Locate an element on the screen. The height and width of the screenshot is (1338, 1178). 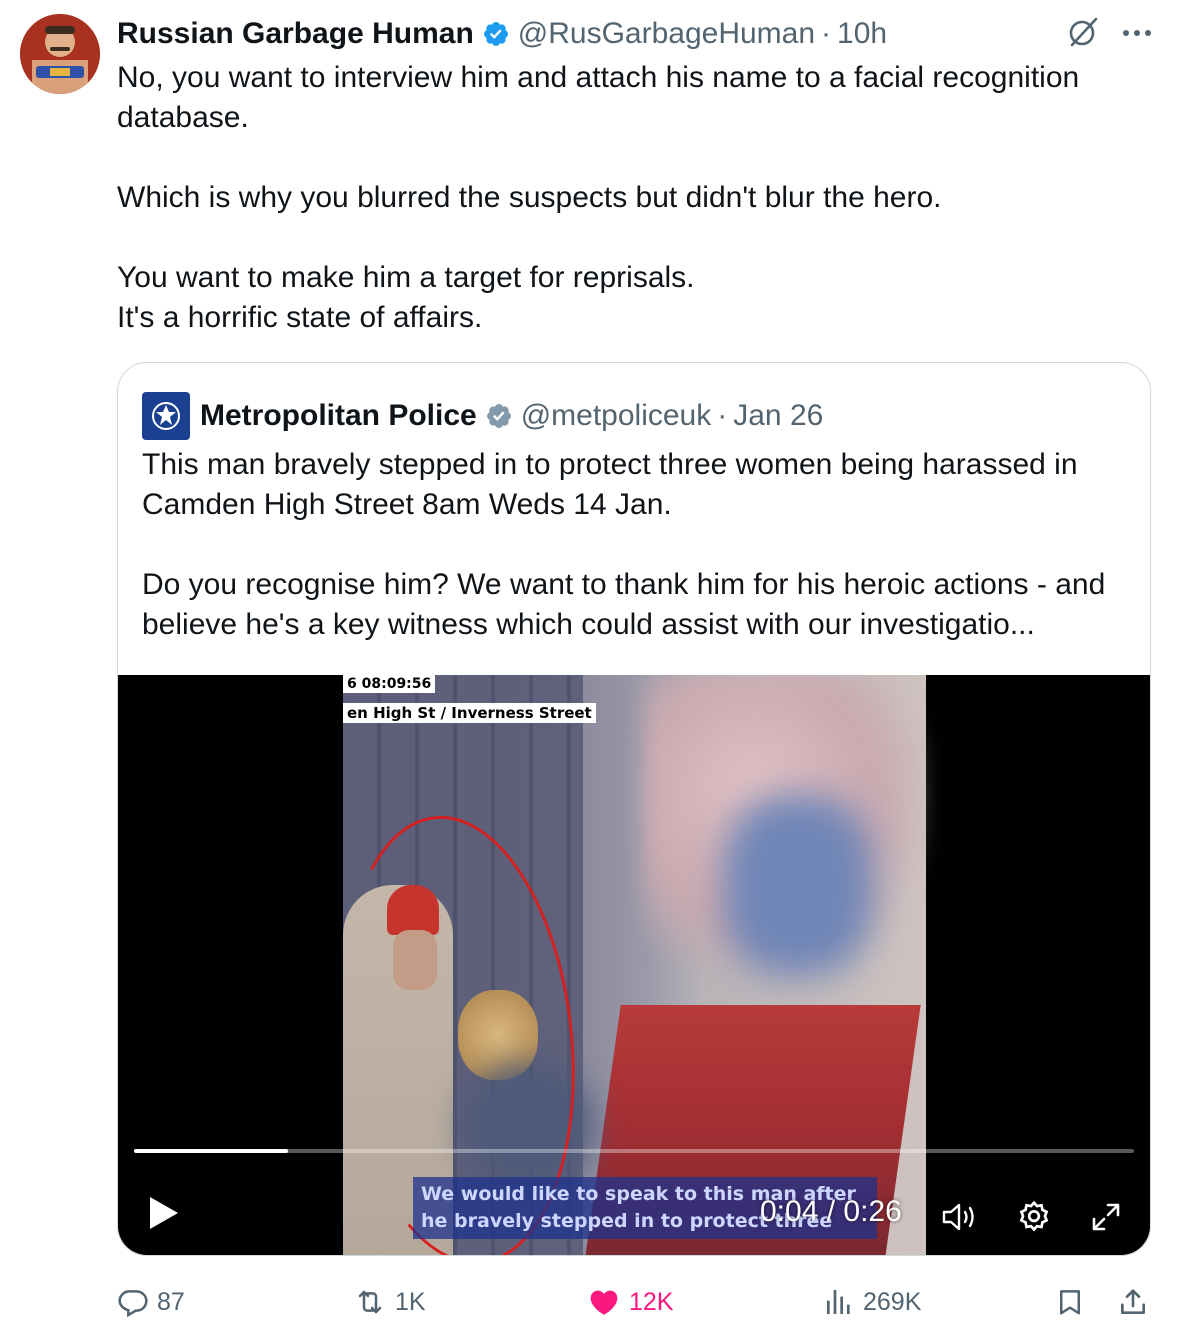
bookmark-button is located at coordinates (1074, 1302).